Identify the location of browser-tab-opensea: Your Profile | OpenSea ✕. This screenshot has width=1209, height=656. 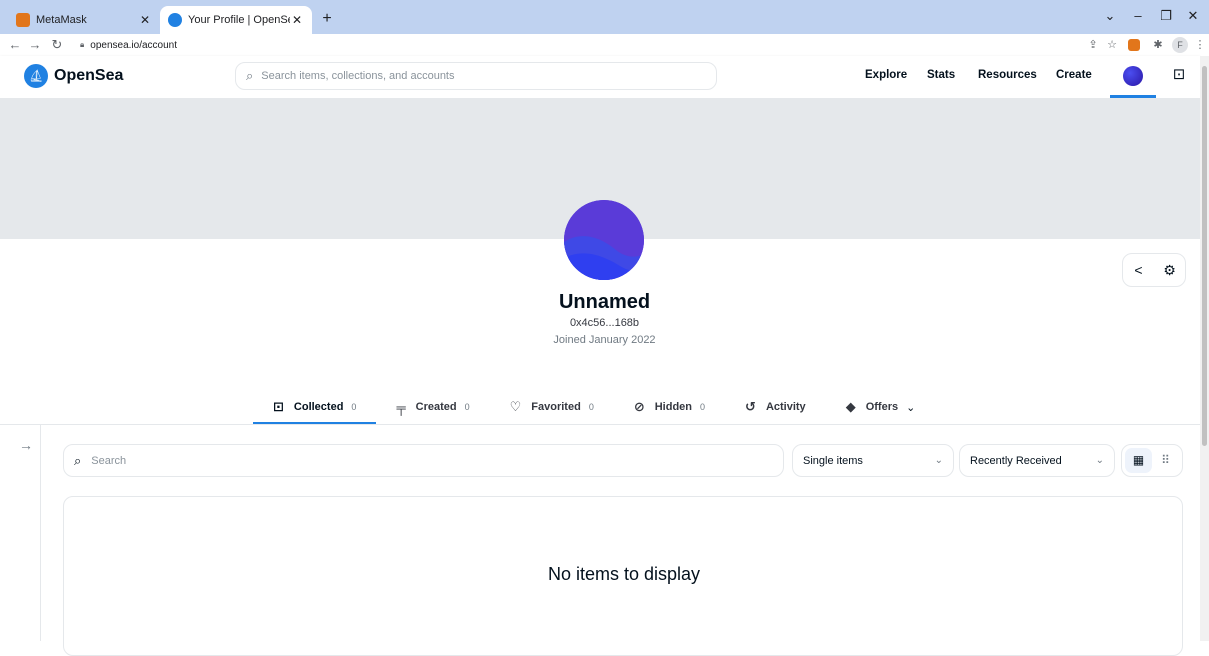
(236, 20).